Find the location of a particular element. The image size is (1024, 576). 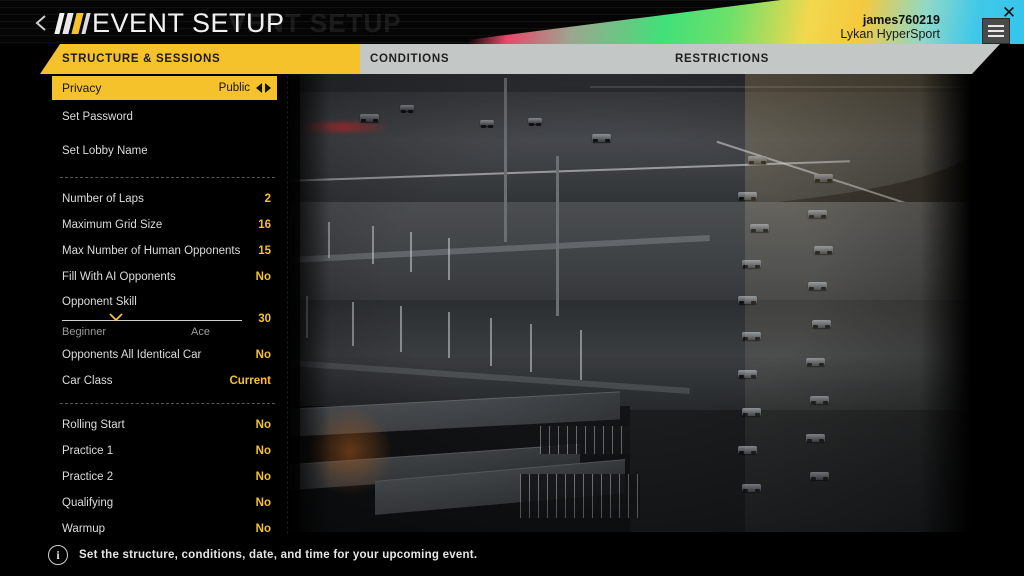

setting-row-number-of-laps: Number of Laps 2 is located at coordinates (164, 199).